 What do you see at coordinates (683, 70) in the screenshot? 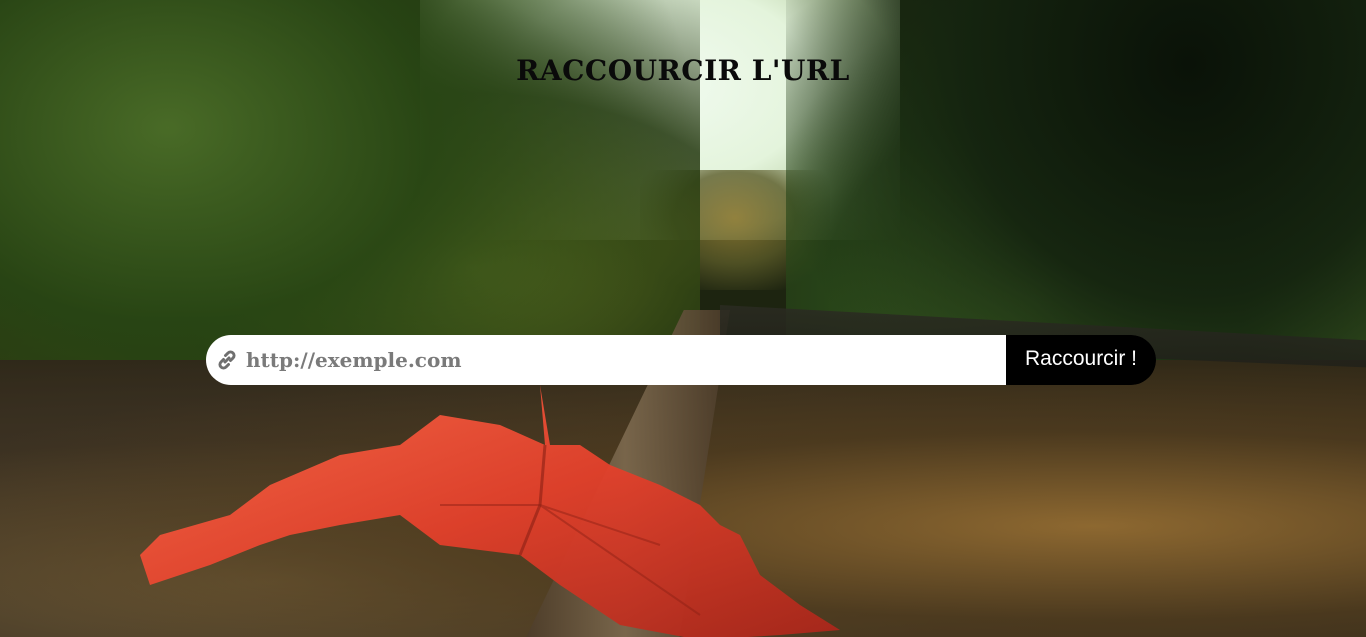
I see `page-title: RACCOURCIR L'URL` at bounding box center [683, 70].